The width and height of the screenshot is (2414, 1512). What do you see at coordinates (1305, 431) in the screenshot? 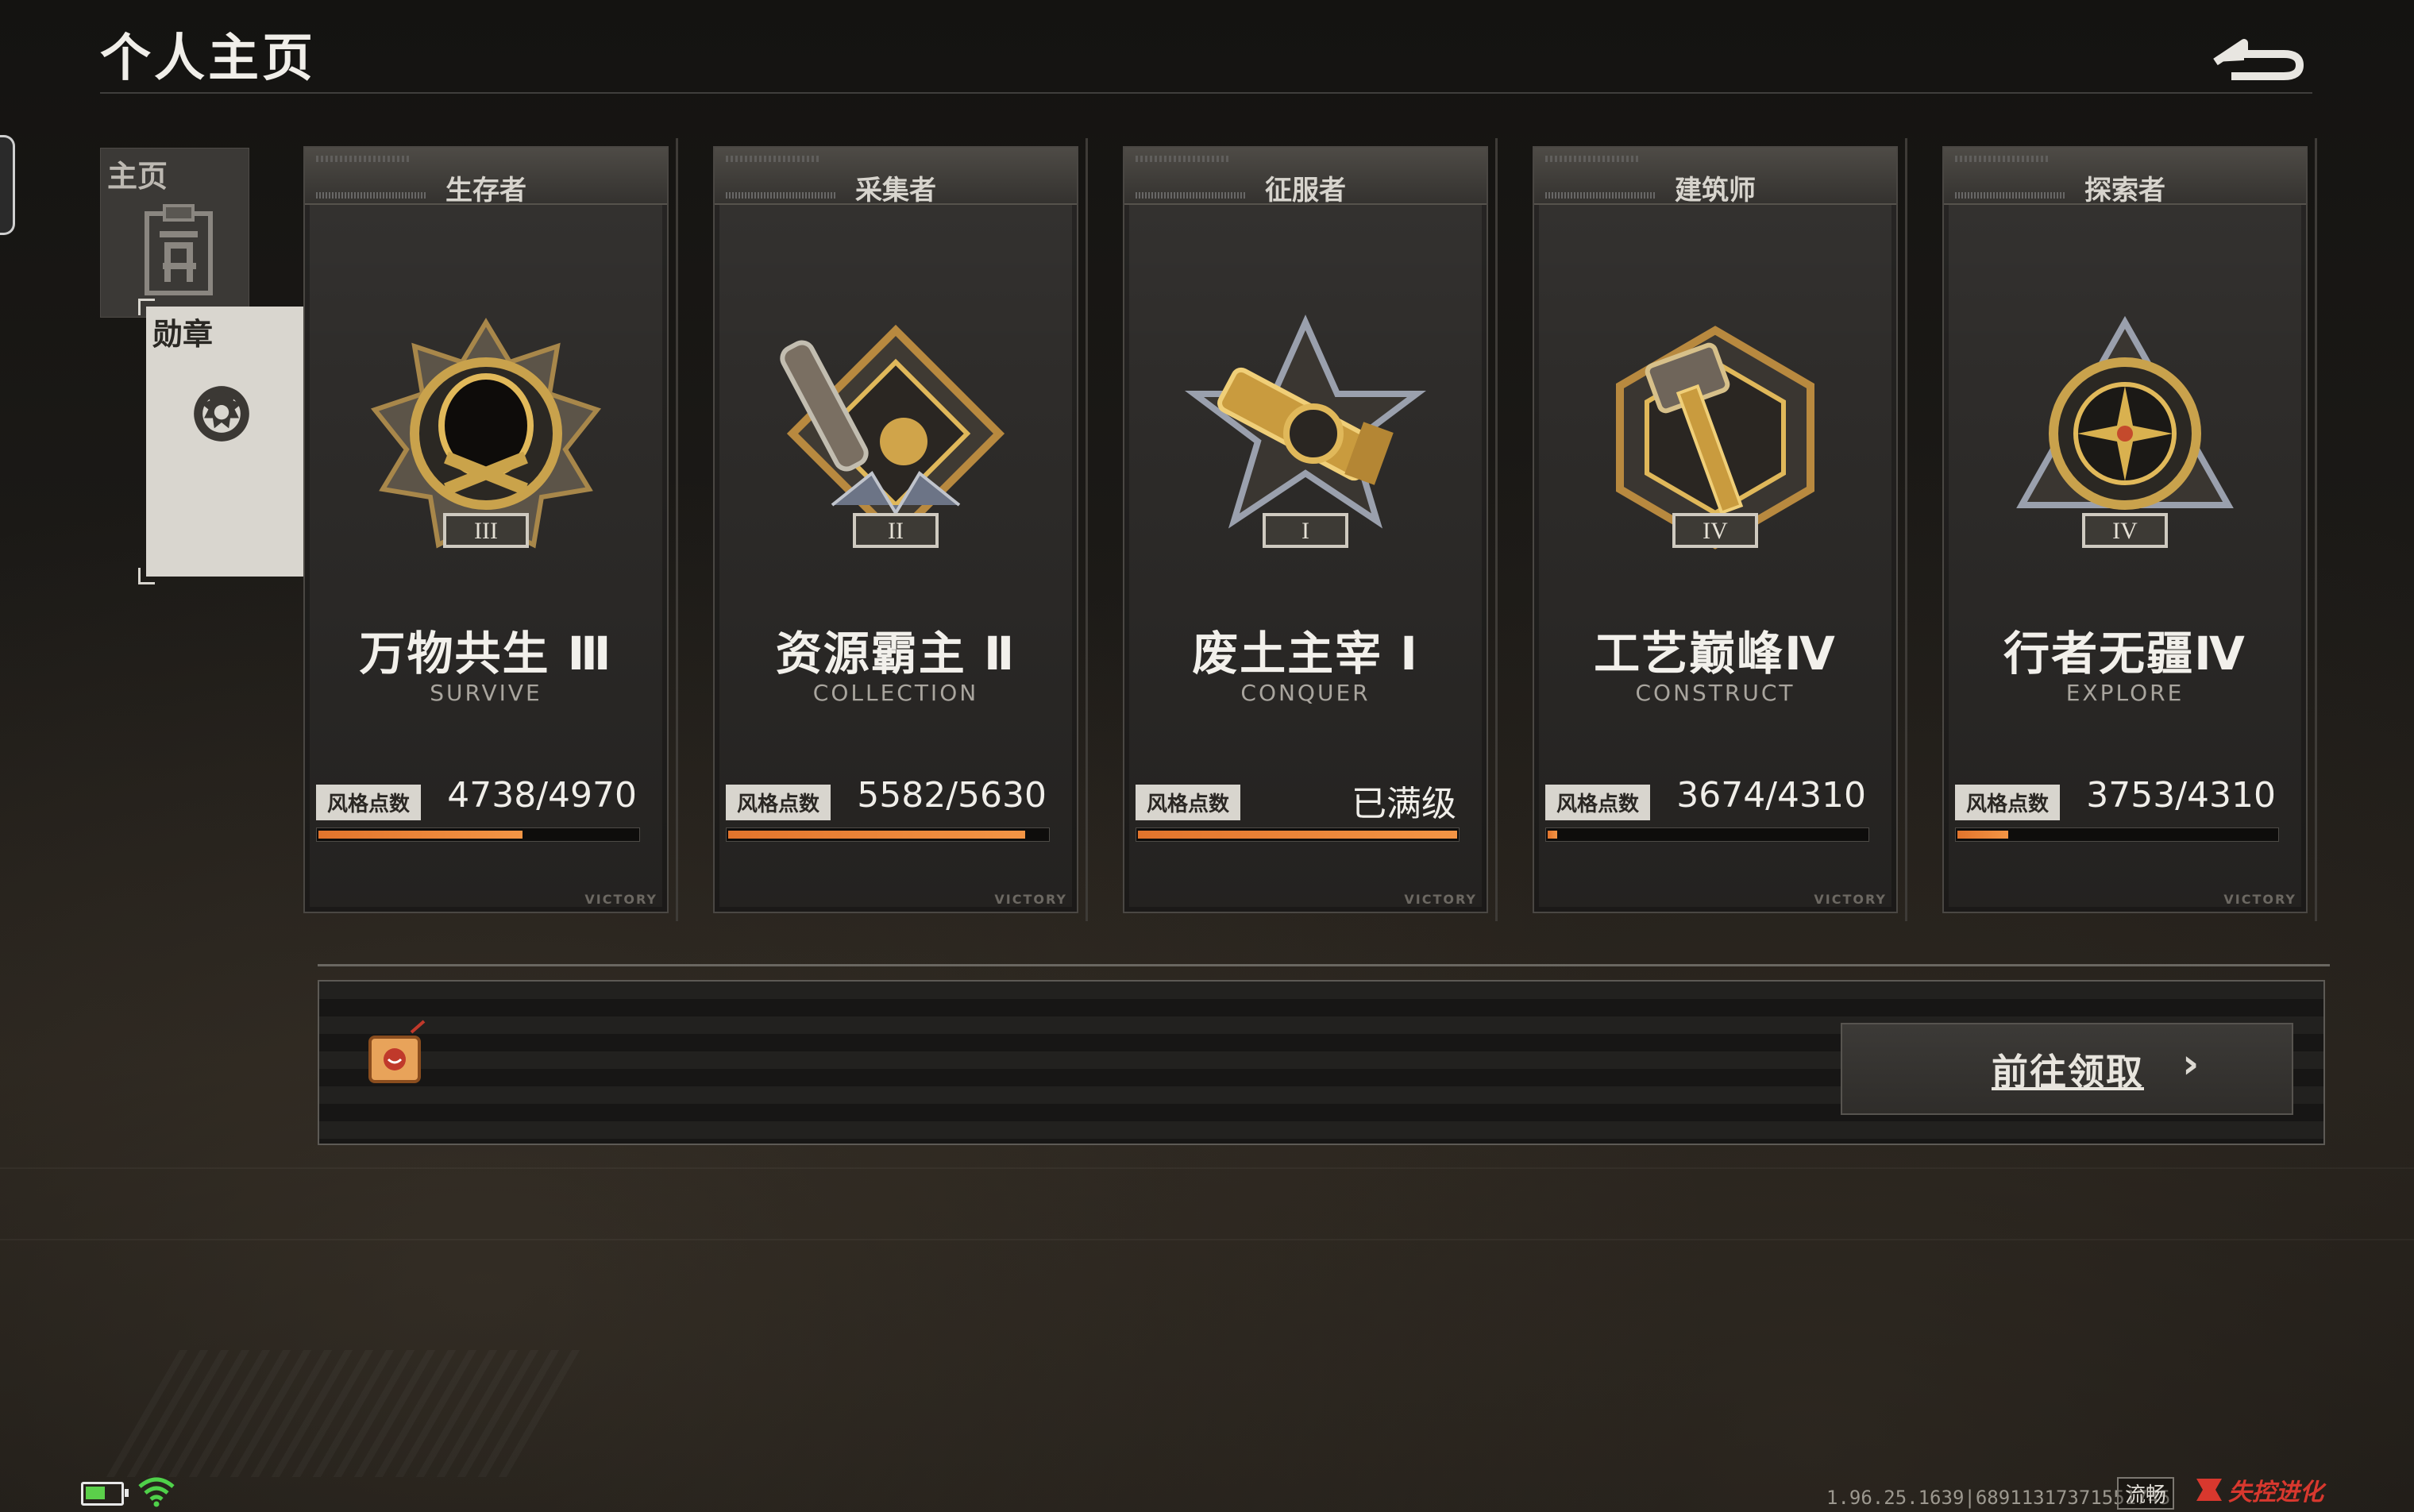
I see `gun-star-medal-icon: I` at bounding box center [1305, 431].